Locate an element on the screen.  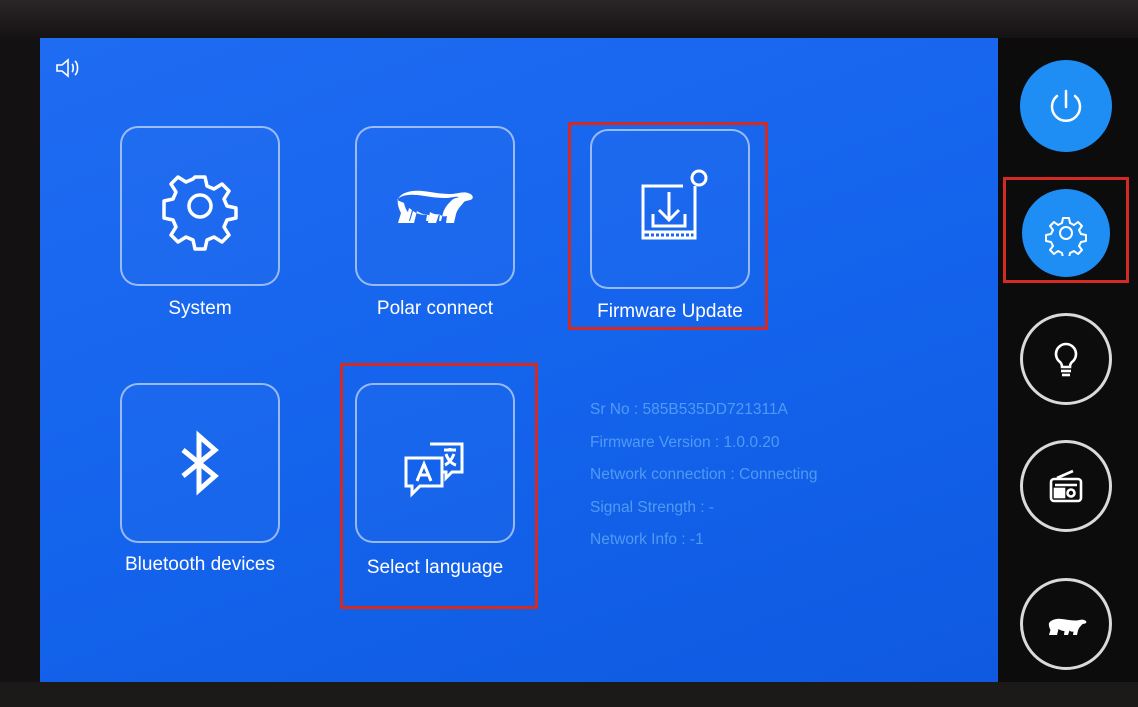
lightbulb-icon is located at coordinates (1066, 359).